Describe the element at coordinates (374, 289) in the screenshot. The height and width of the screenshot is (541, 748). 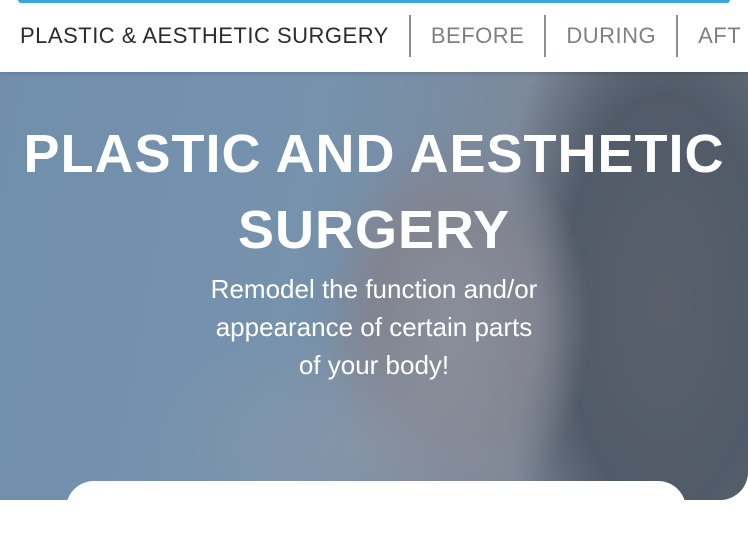
I see `hero-subtitle-line: Remodel the function and/or` at that location.